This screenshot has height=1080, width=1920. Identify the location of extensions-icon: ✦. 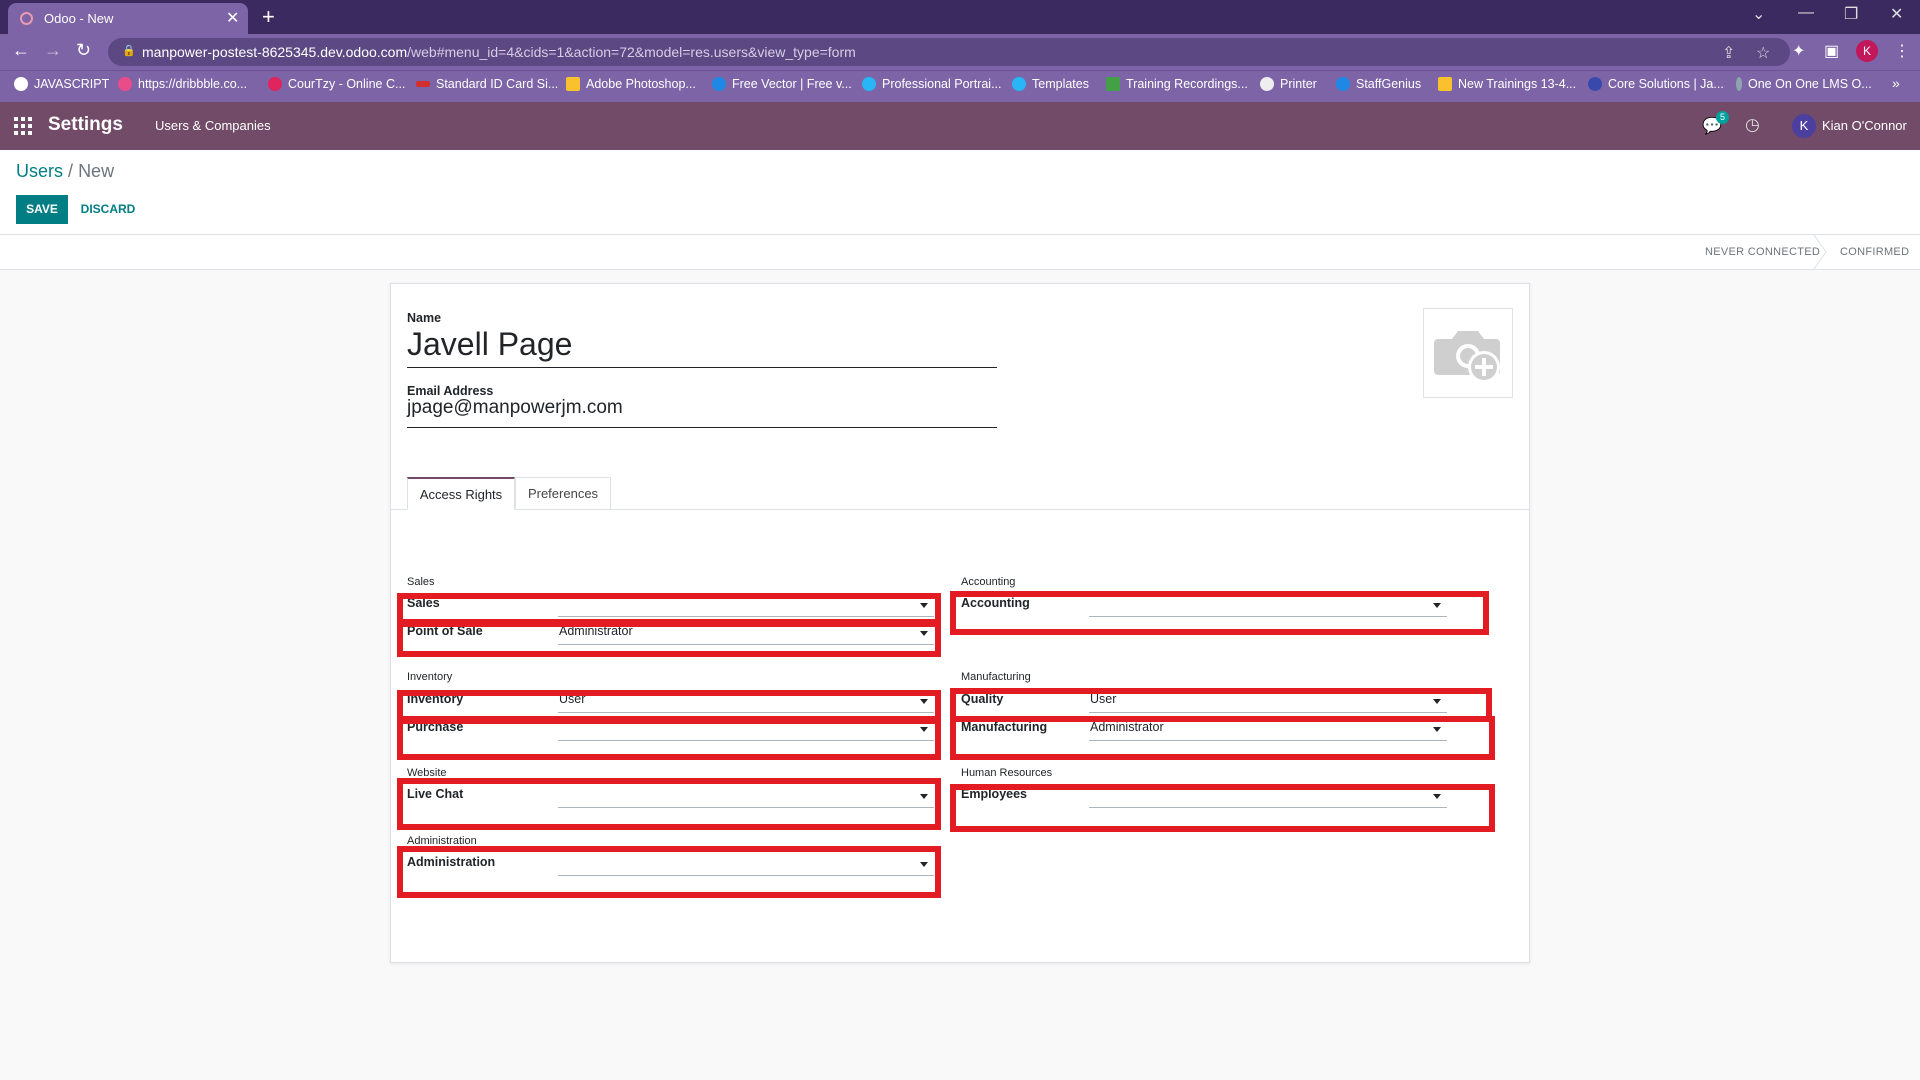
(1798, 51).